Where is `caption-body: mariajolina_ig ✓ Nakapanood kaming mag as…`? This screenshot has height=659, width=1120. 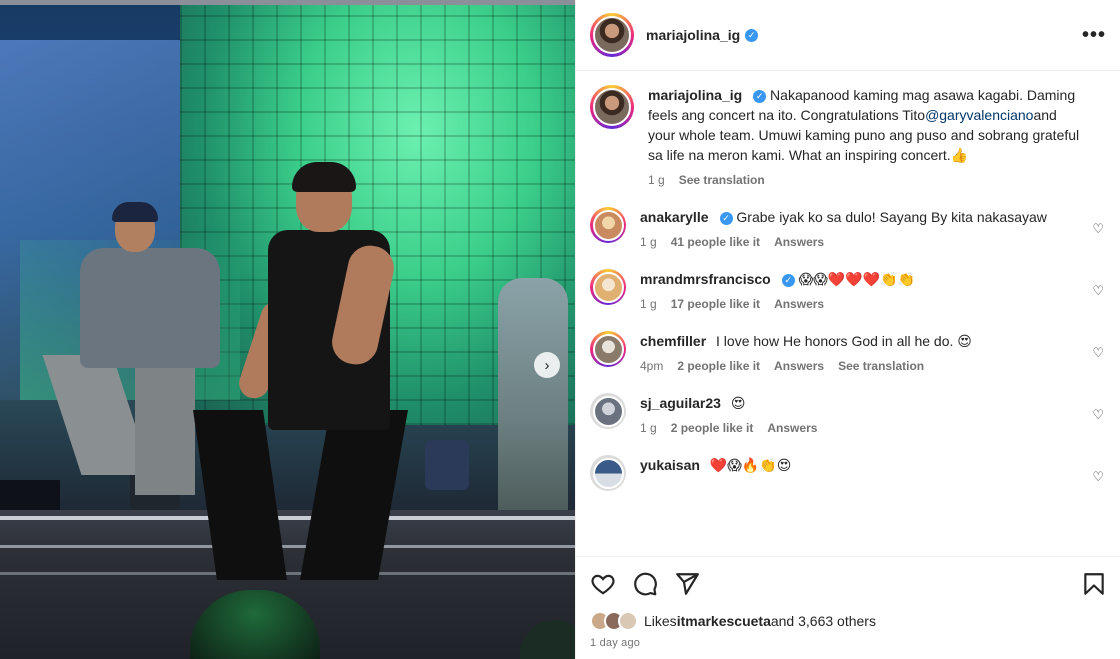 caption-body: mariajolina_ig ✓ Nakapanood kaming mag as… is located at coordinates (877, 136).